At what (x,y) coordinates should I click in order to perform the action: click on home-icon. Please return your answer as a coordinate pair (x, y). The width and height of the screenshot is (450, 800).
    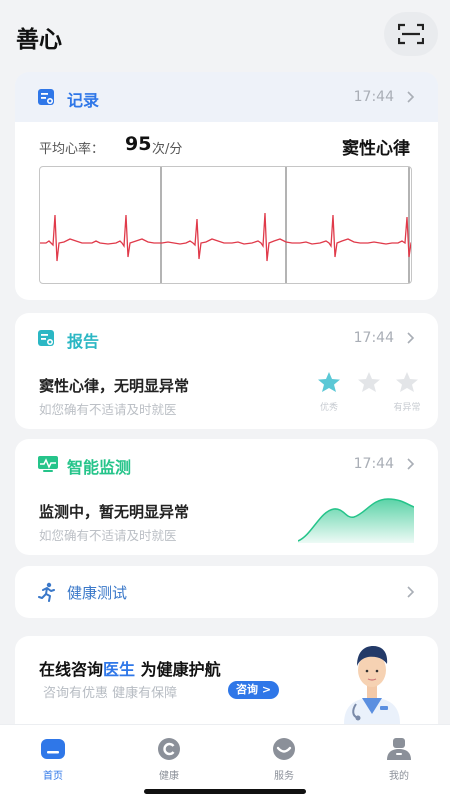
    Looking at the image, I should click on (53, 749).